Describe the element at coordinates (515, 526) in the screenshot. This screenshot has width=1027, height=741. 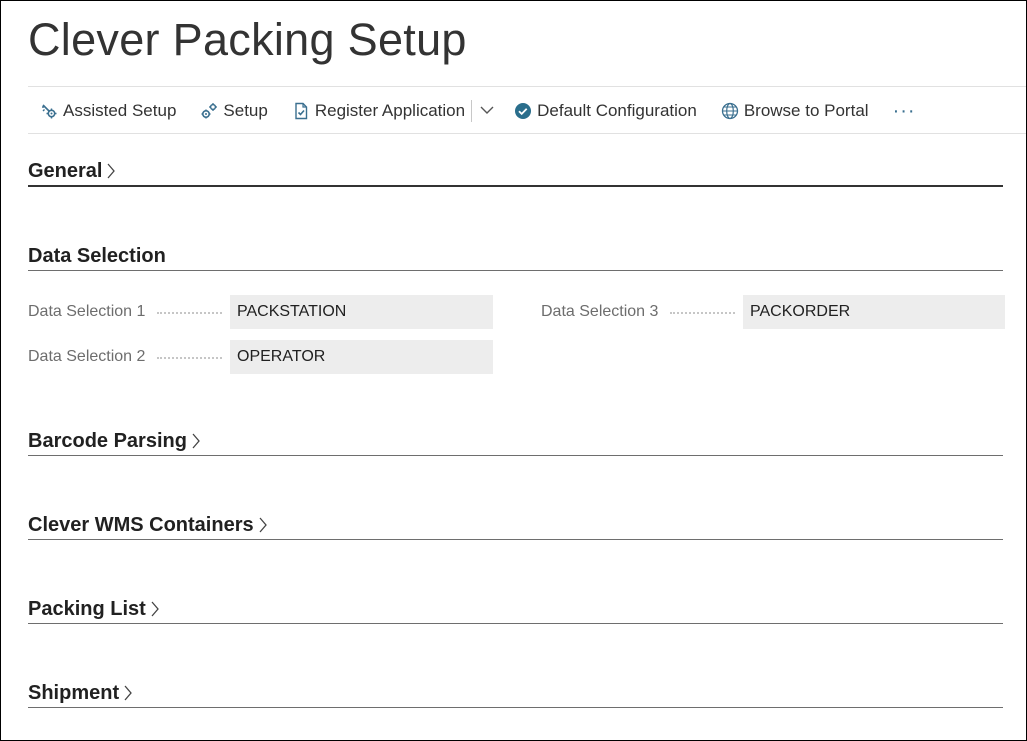
I see `section-clever-wms-containers: Clever WMS Containers` at that location.